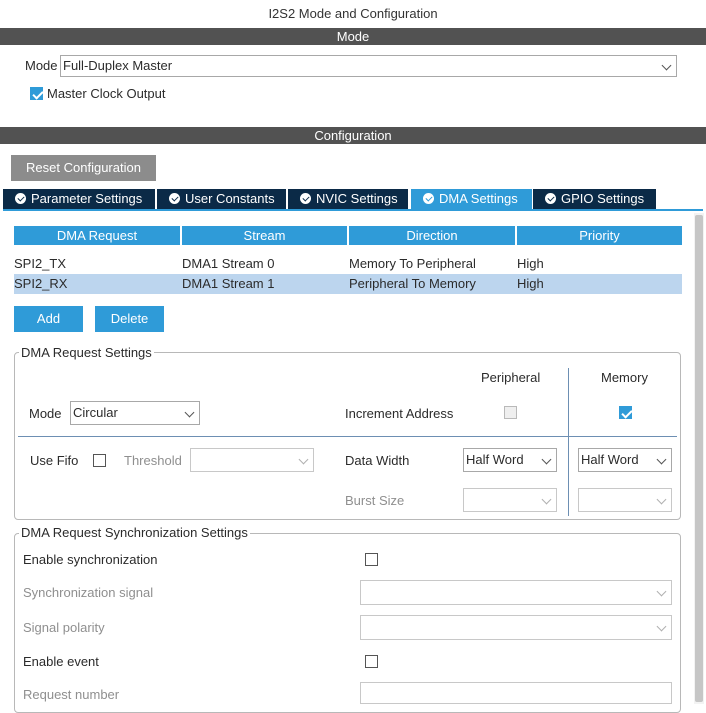  I want to click on dma-mode-value: Circular, so click(95, 412).